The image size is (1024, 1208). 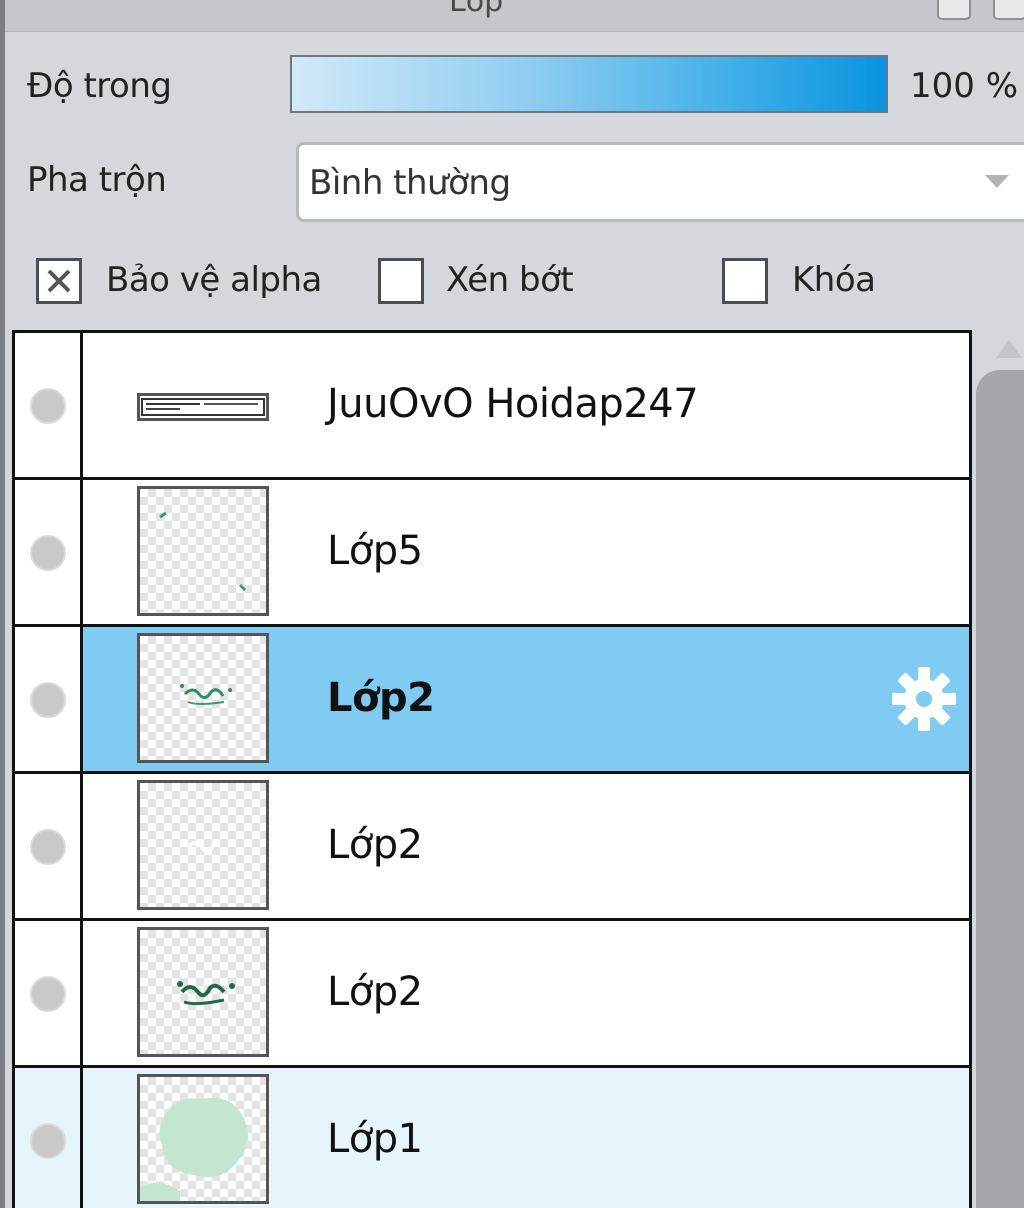 I want to click on layer-name: Lớp1, so click(x=375, y=1139).